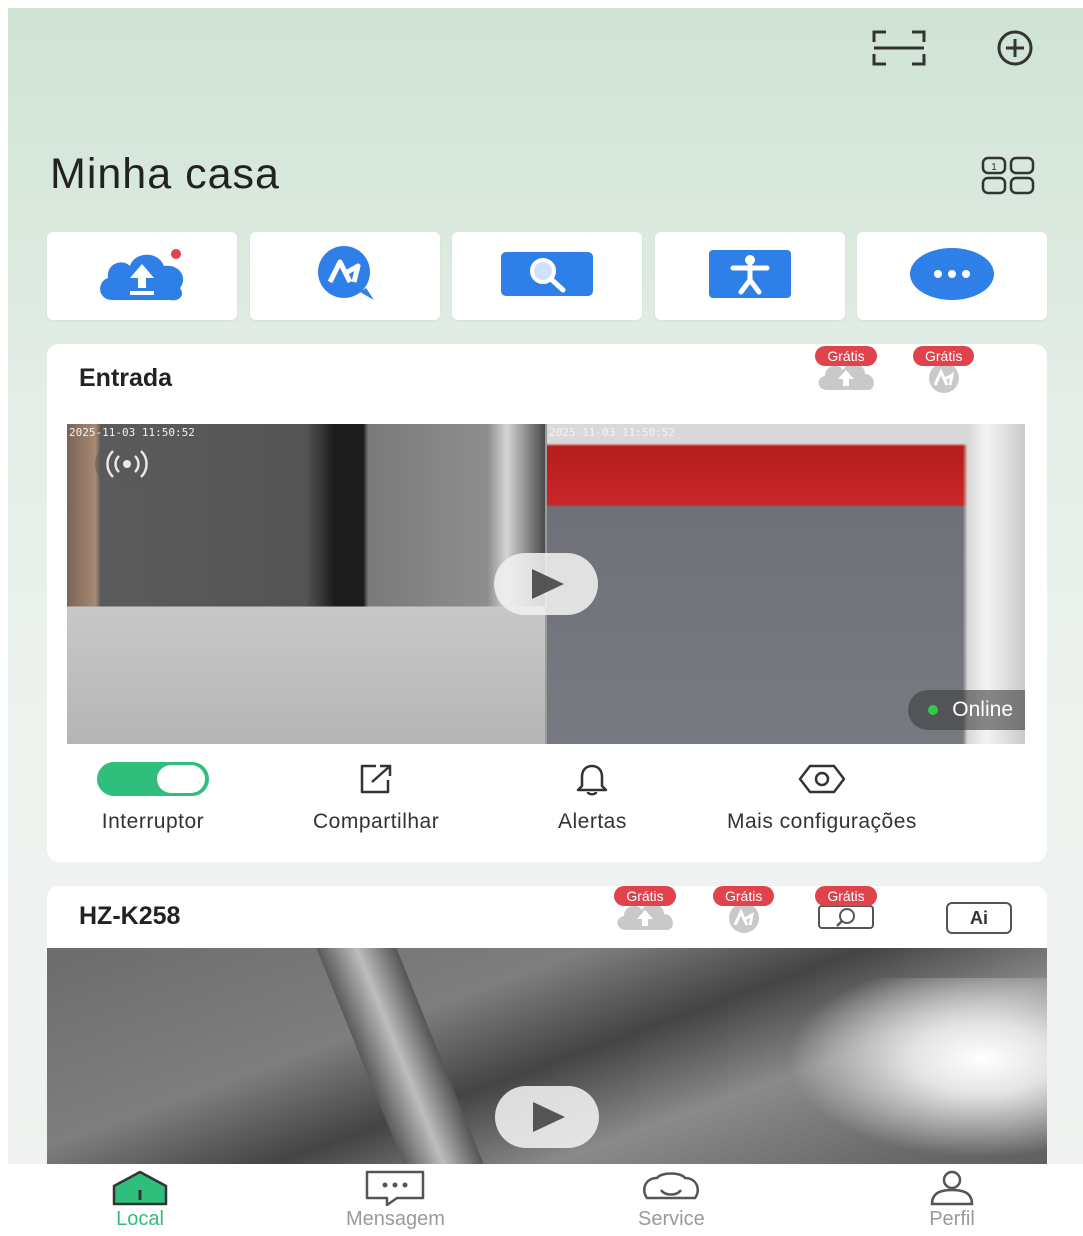 The image size is (1083, 1236). I want to click on profile-icon, so click(952, 1188).